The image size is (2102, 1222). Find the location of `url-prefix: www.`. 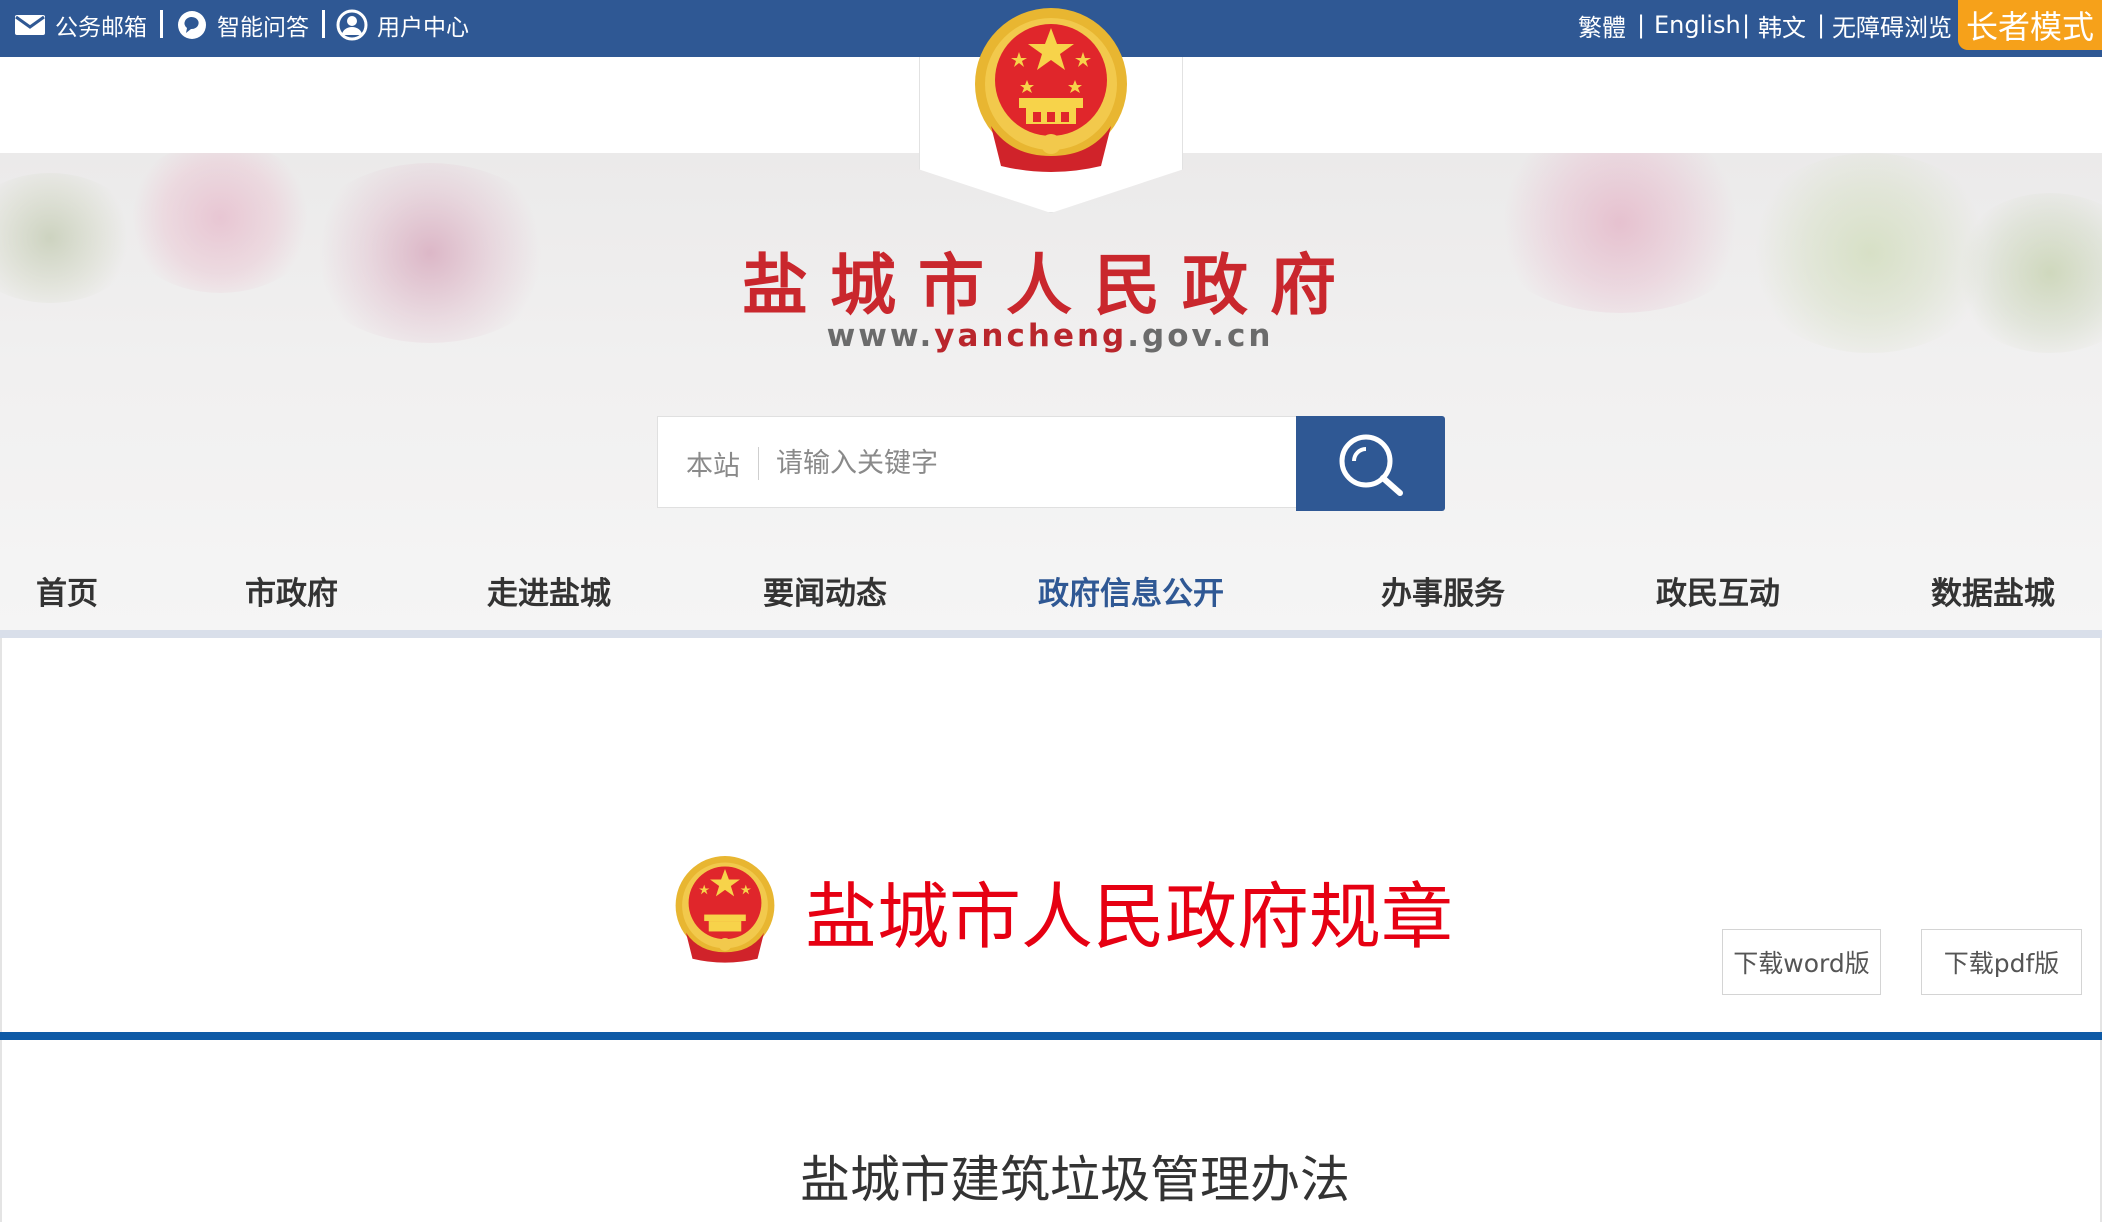

url-prefix: www. is located at coordinates (880, 336).